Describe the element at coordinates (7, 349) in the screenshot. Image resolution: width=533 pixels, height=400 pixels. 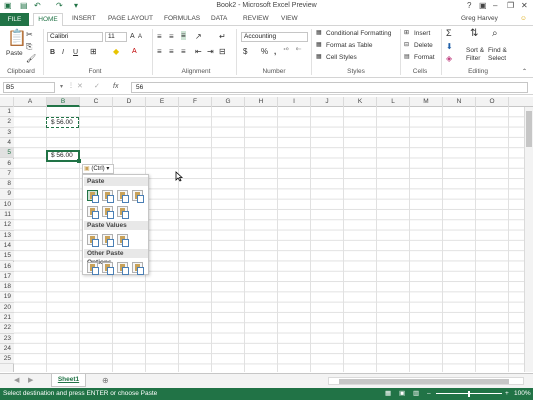
I see `row-header: 24` at that location.